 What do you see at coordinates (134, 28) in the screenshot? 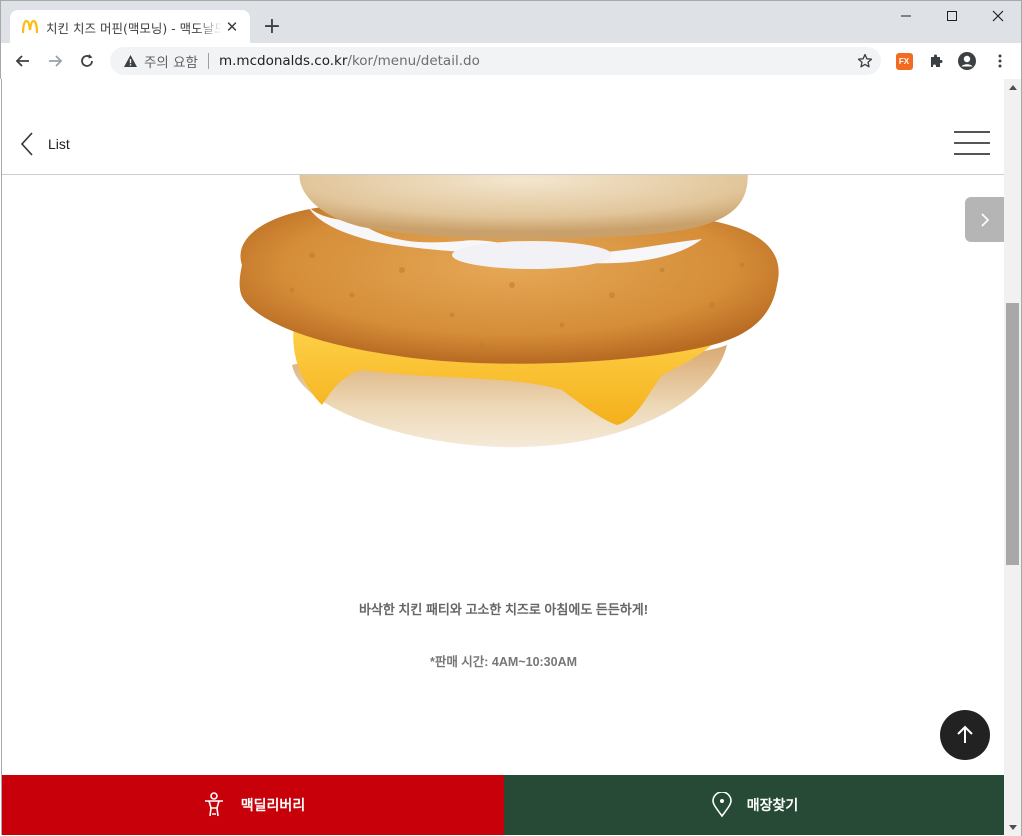
I see `tab-title: 치킨 치즈 머핀(맥모닝) - 맥도날드` at bounding box center [134, 28].